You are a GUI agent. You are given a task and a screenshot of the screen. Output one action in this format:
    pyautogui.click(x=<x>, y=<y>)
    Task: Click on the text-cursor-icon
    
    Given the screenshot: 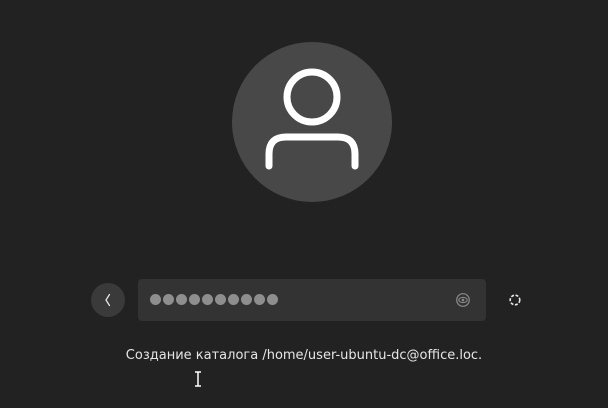 What is the action you would take?
    pyautogui.click(x=198, y=379)
    